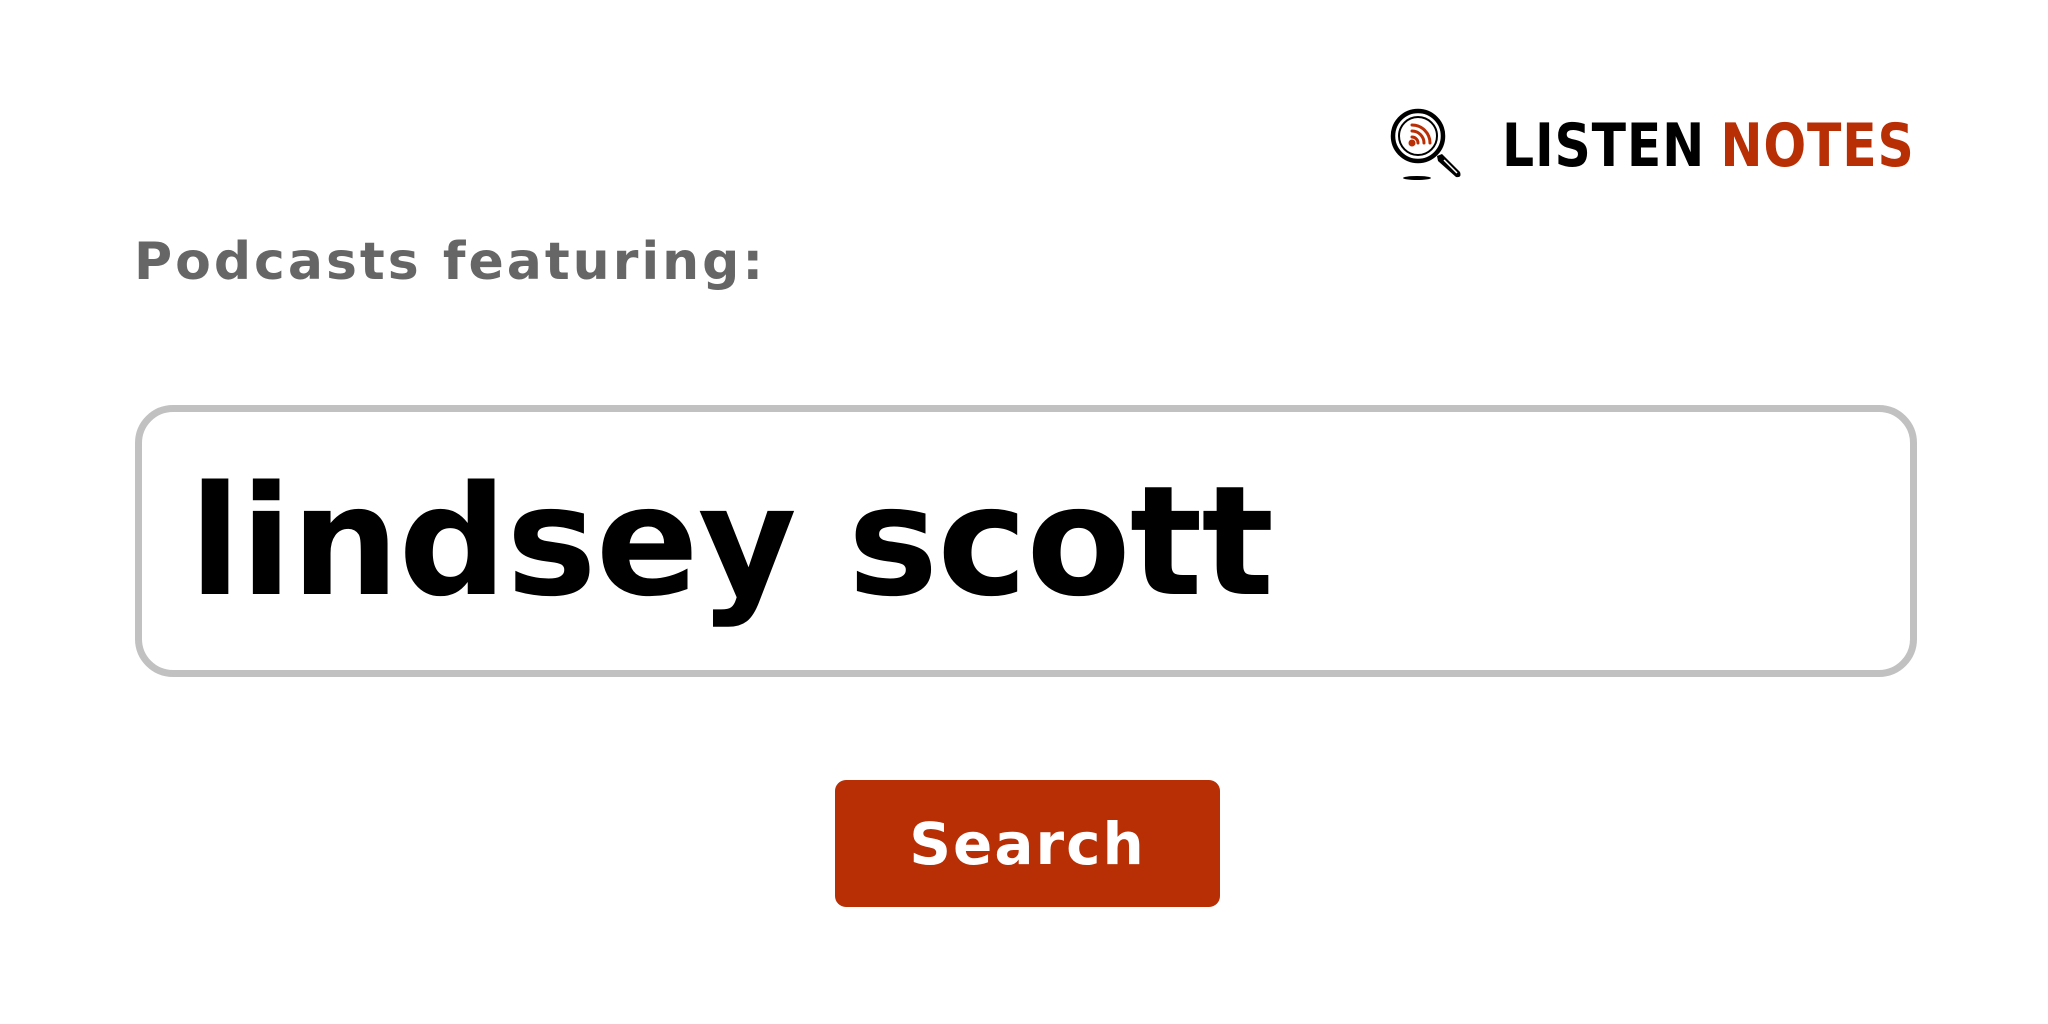 The height and width of the screenshot is (1024, 2048). Describe the element at coordinates (1604, 146) in the screenshot. I see `logo-word-listen: LISTEN` at that location.